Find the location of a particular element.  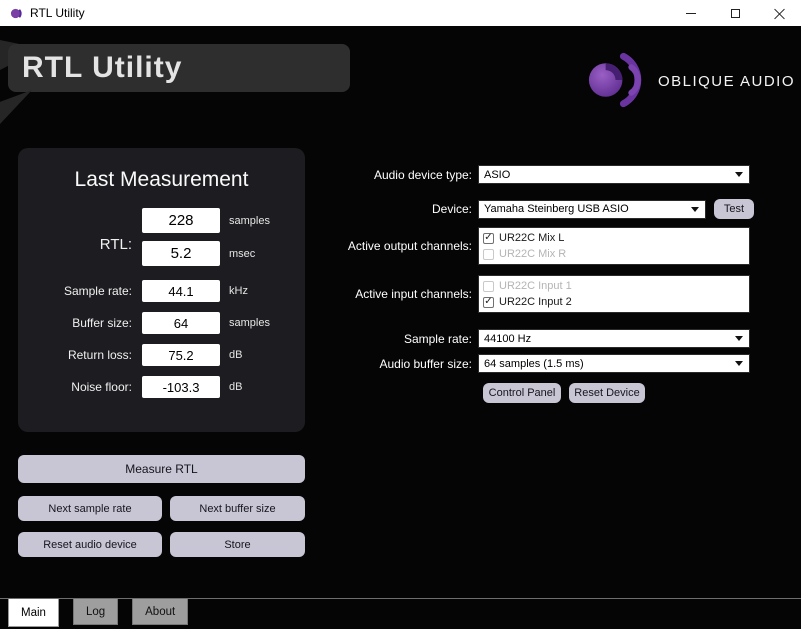

return-loss-unit: dB is located at coordinates (236, 355).